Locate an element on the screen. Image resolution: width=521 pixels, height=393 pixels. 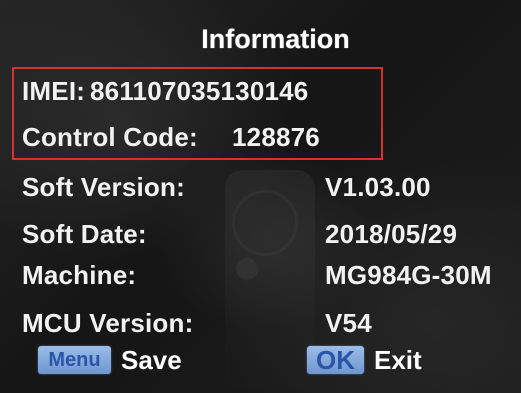
exit-label: Exit is located at coordinates (398, 360).